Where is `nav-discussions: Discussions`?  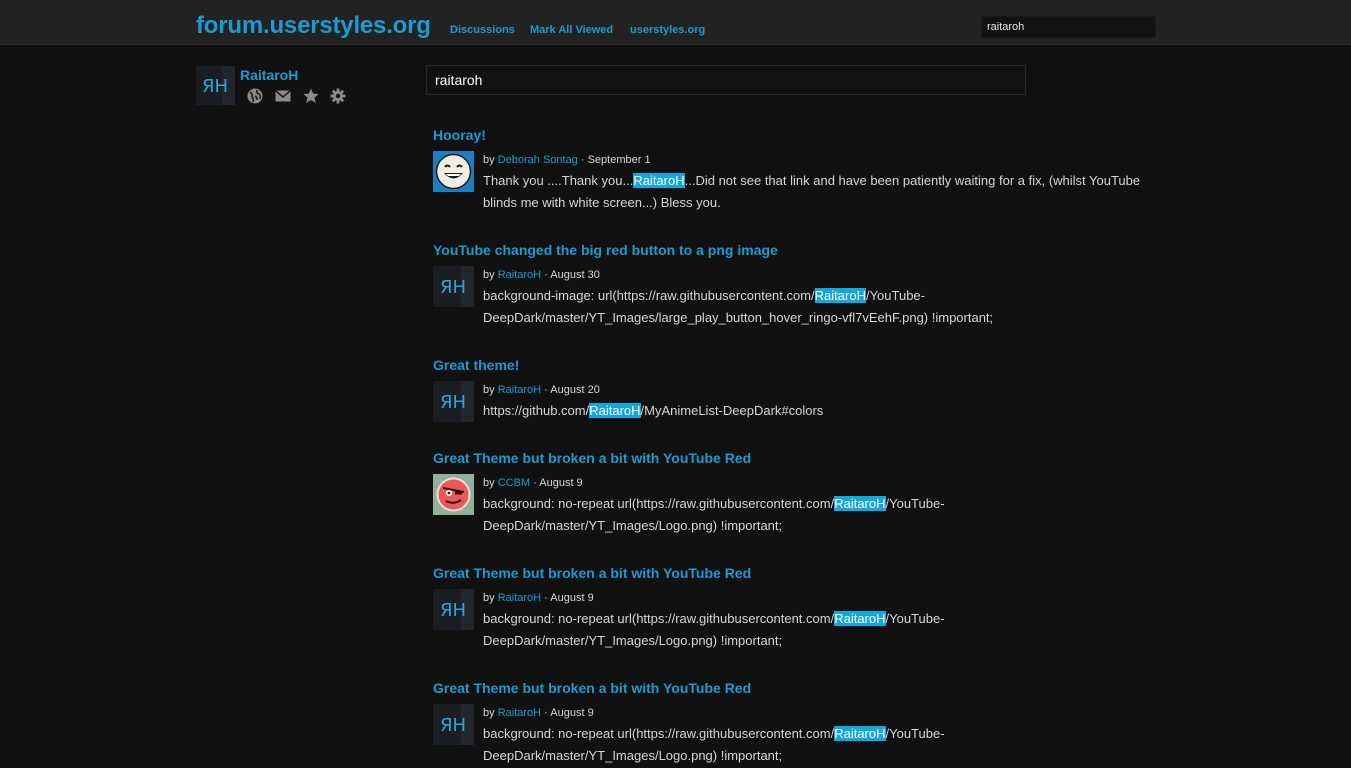 nav-discussions: Discussions is located at coordinates (482, 30).